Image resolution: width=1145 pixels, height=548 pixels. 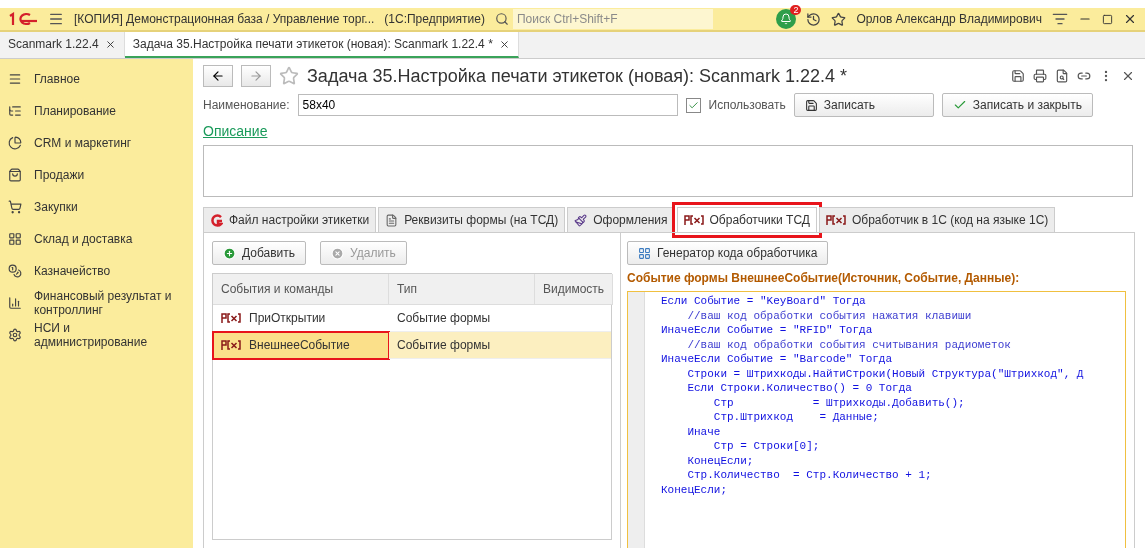 I want to click on table-cell: ВнешнееСобытие, so click(x=301, y=345).